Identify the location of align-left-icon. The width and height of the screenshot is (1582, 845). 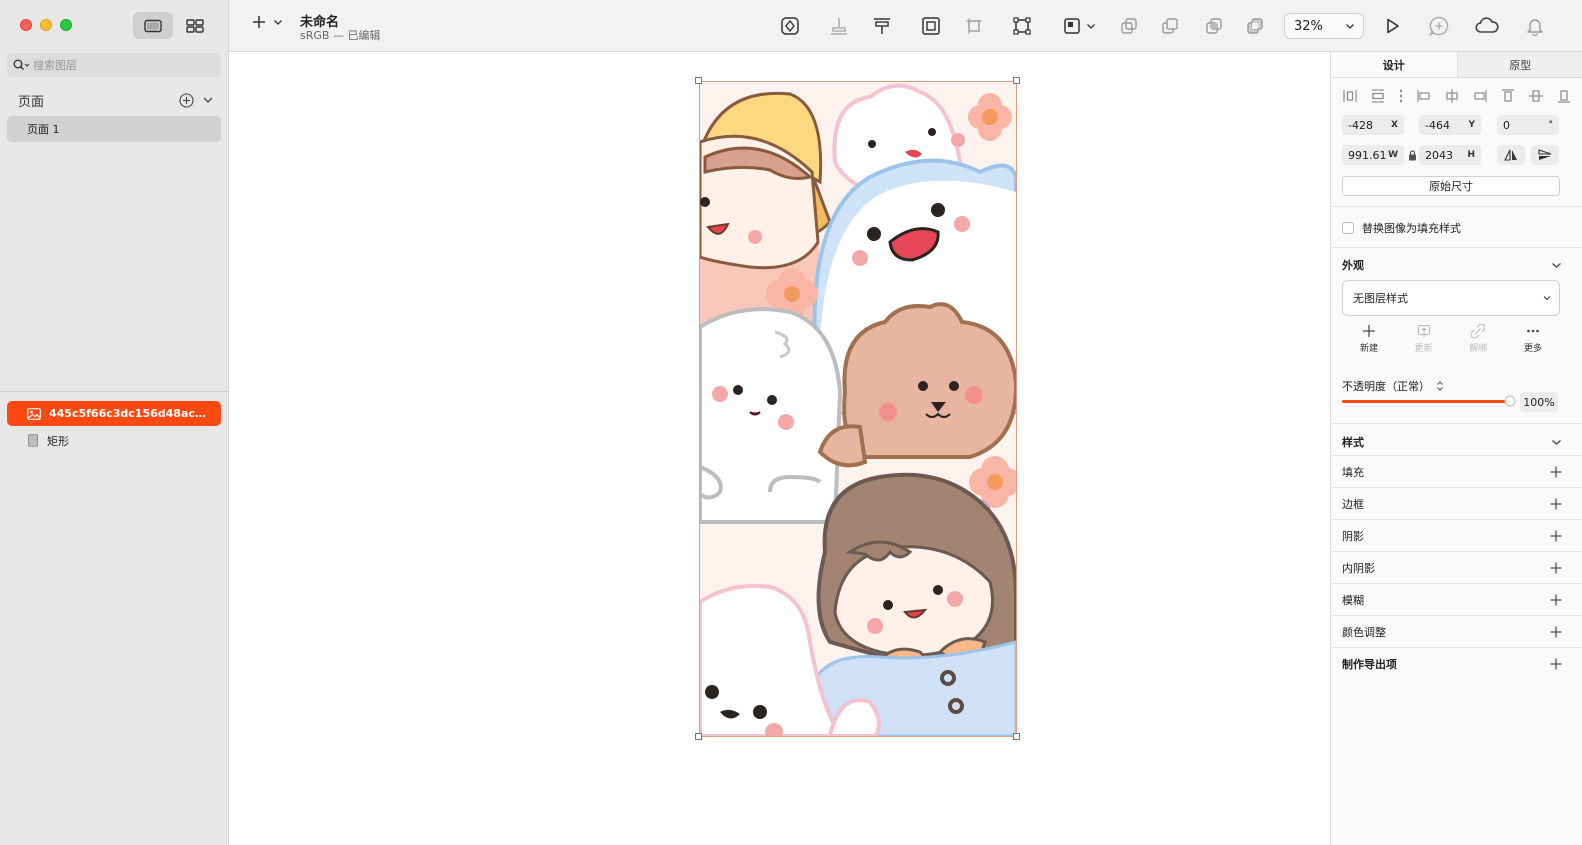
(1424, 96).